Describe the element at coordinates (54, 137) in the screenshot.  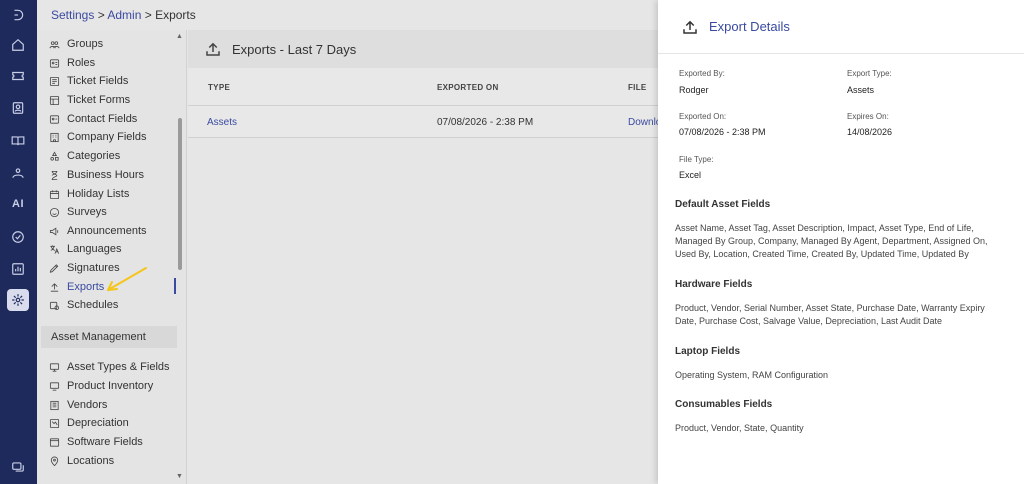
I see `company-fields-icon` at that location.